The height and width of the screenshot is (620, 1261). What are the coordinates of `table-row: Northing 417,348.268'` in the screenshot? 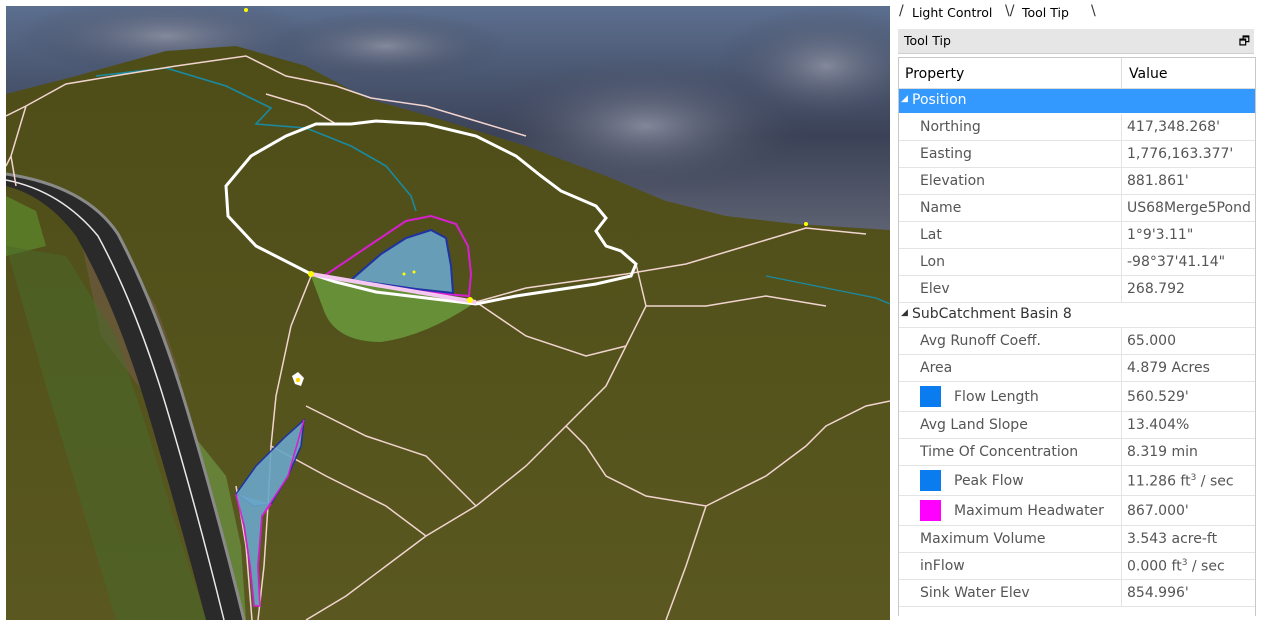 It's located at (1077, 127).